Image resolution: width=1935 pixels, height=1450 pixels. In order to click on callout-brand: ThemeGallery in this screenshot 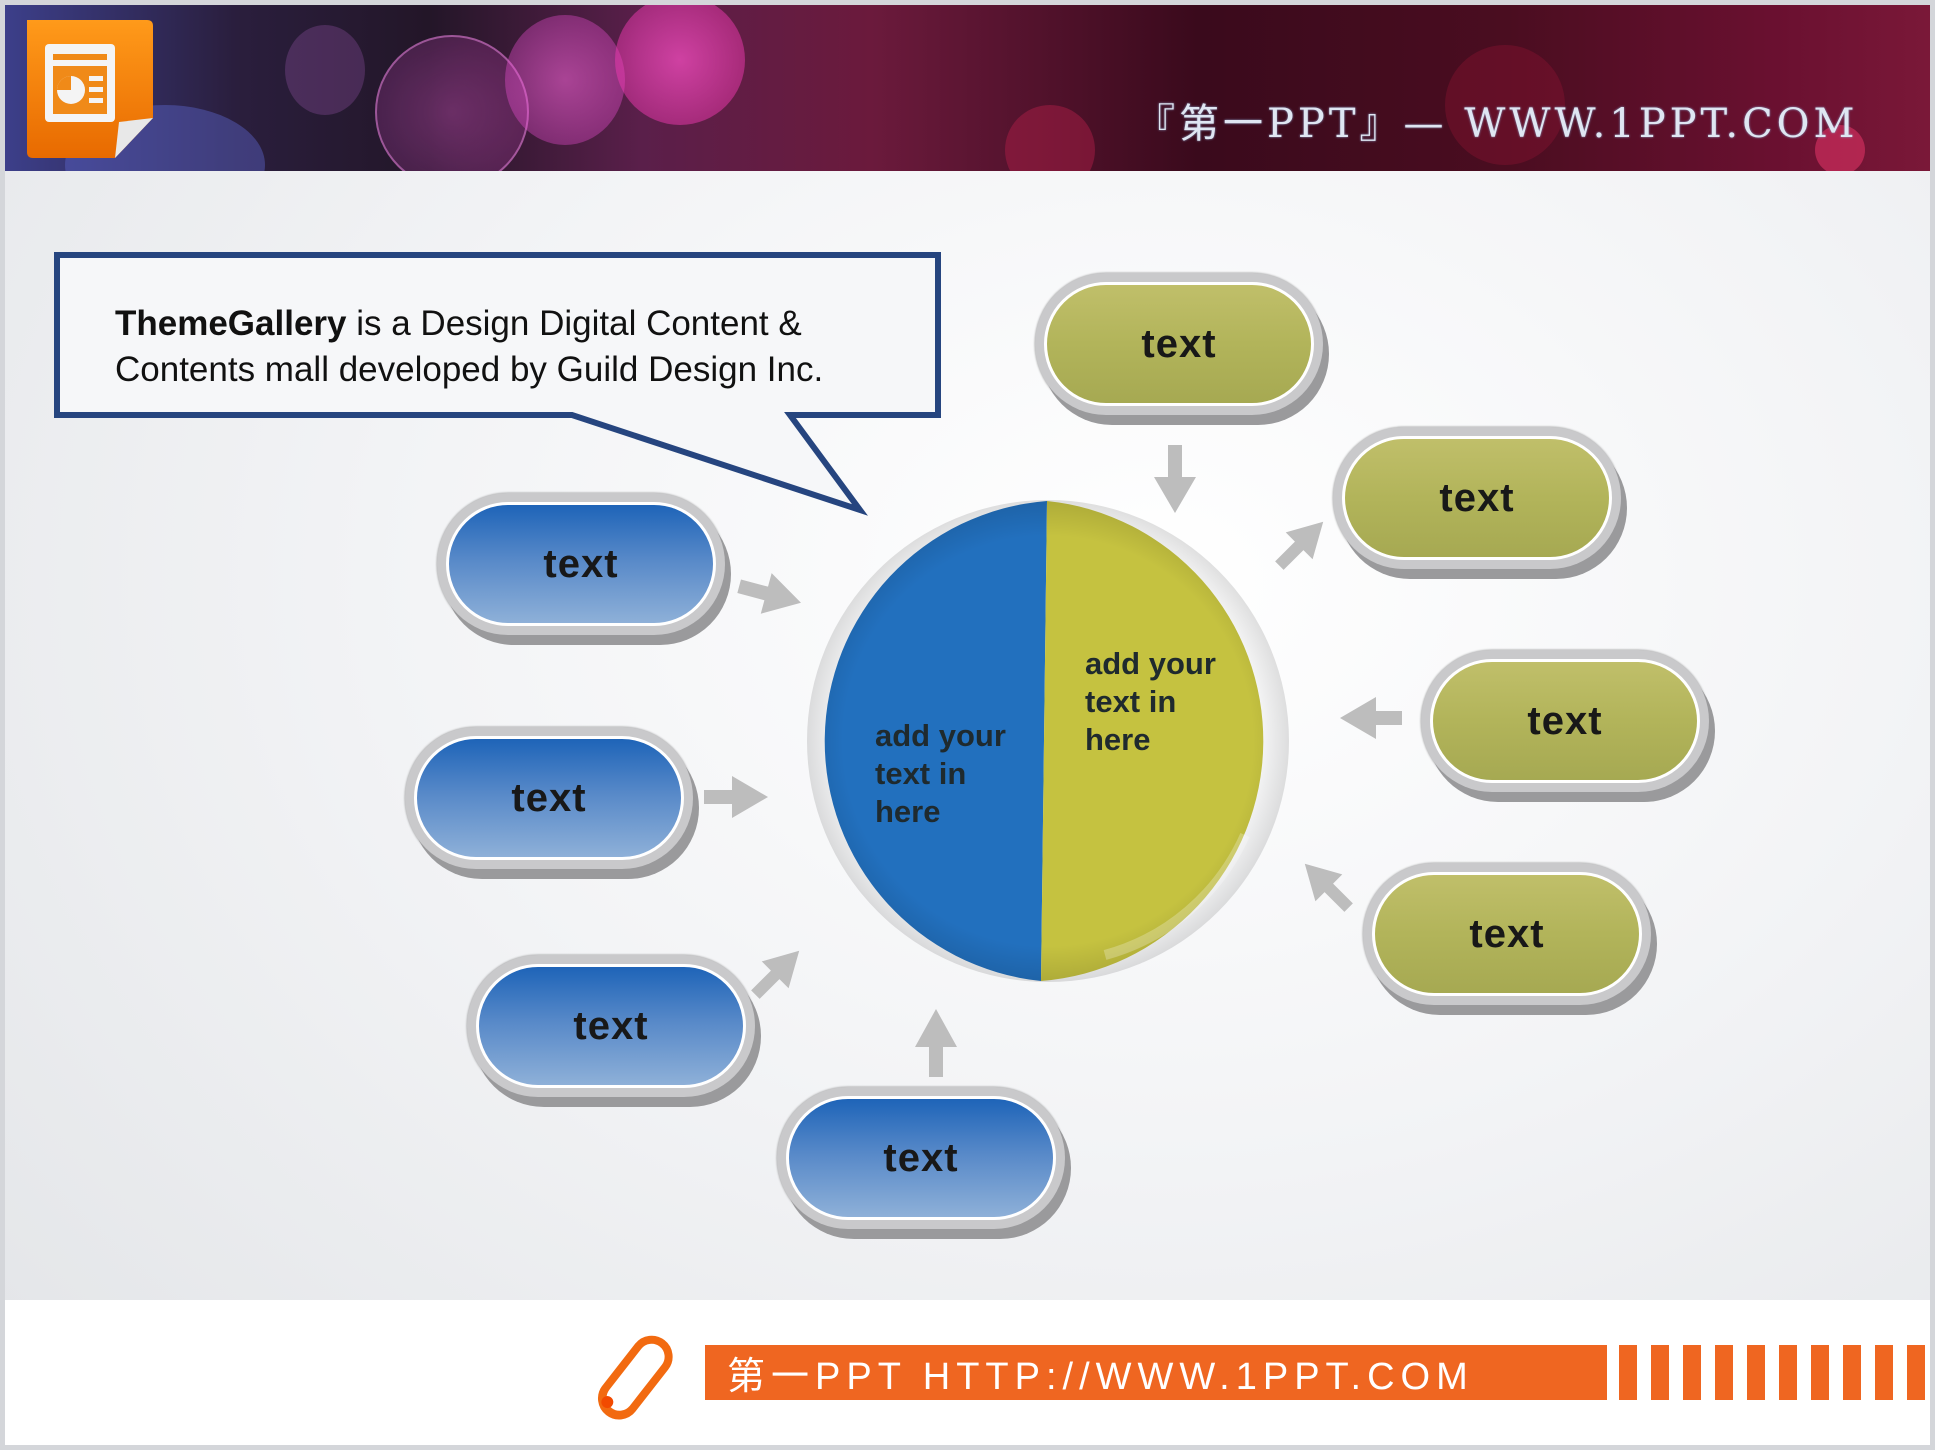, I will do `click(231, 323)`.